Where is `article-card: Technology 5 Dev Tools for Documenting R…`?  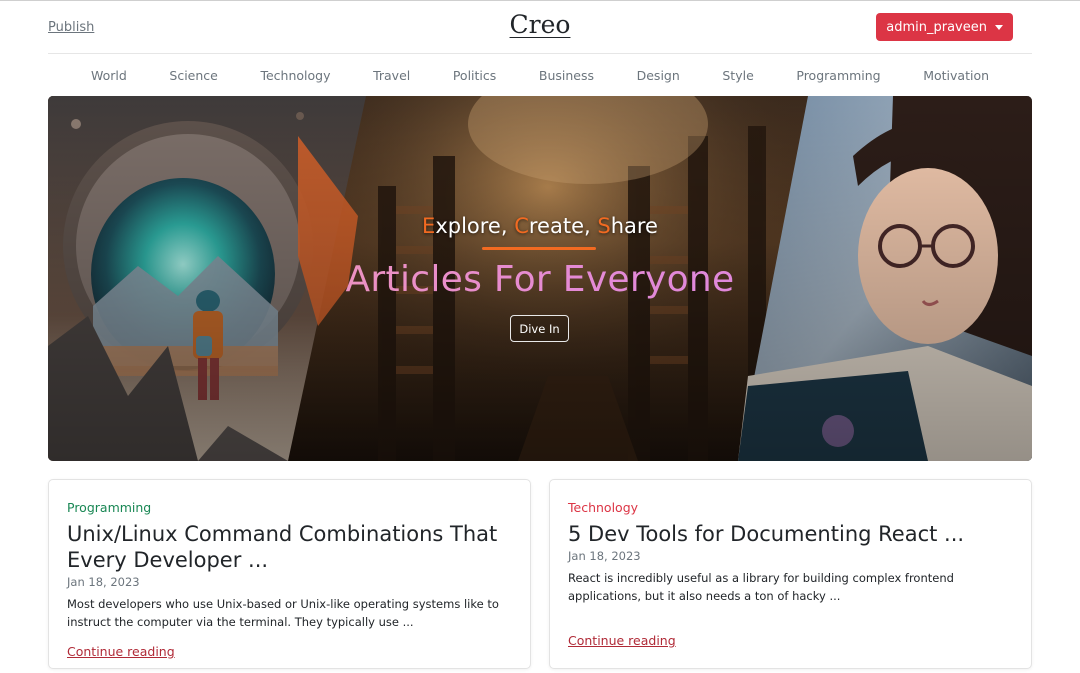
article-card: Technology 5 Dev Tools for Documenting R… is located at coordinates (790, 574).